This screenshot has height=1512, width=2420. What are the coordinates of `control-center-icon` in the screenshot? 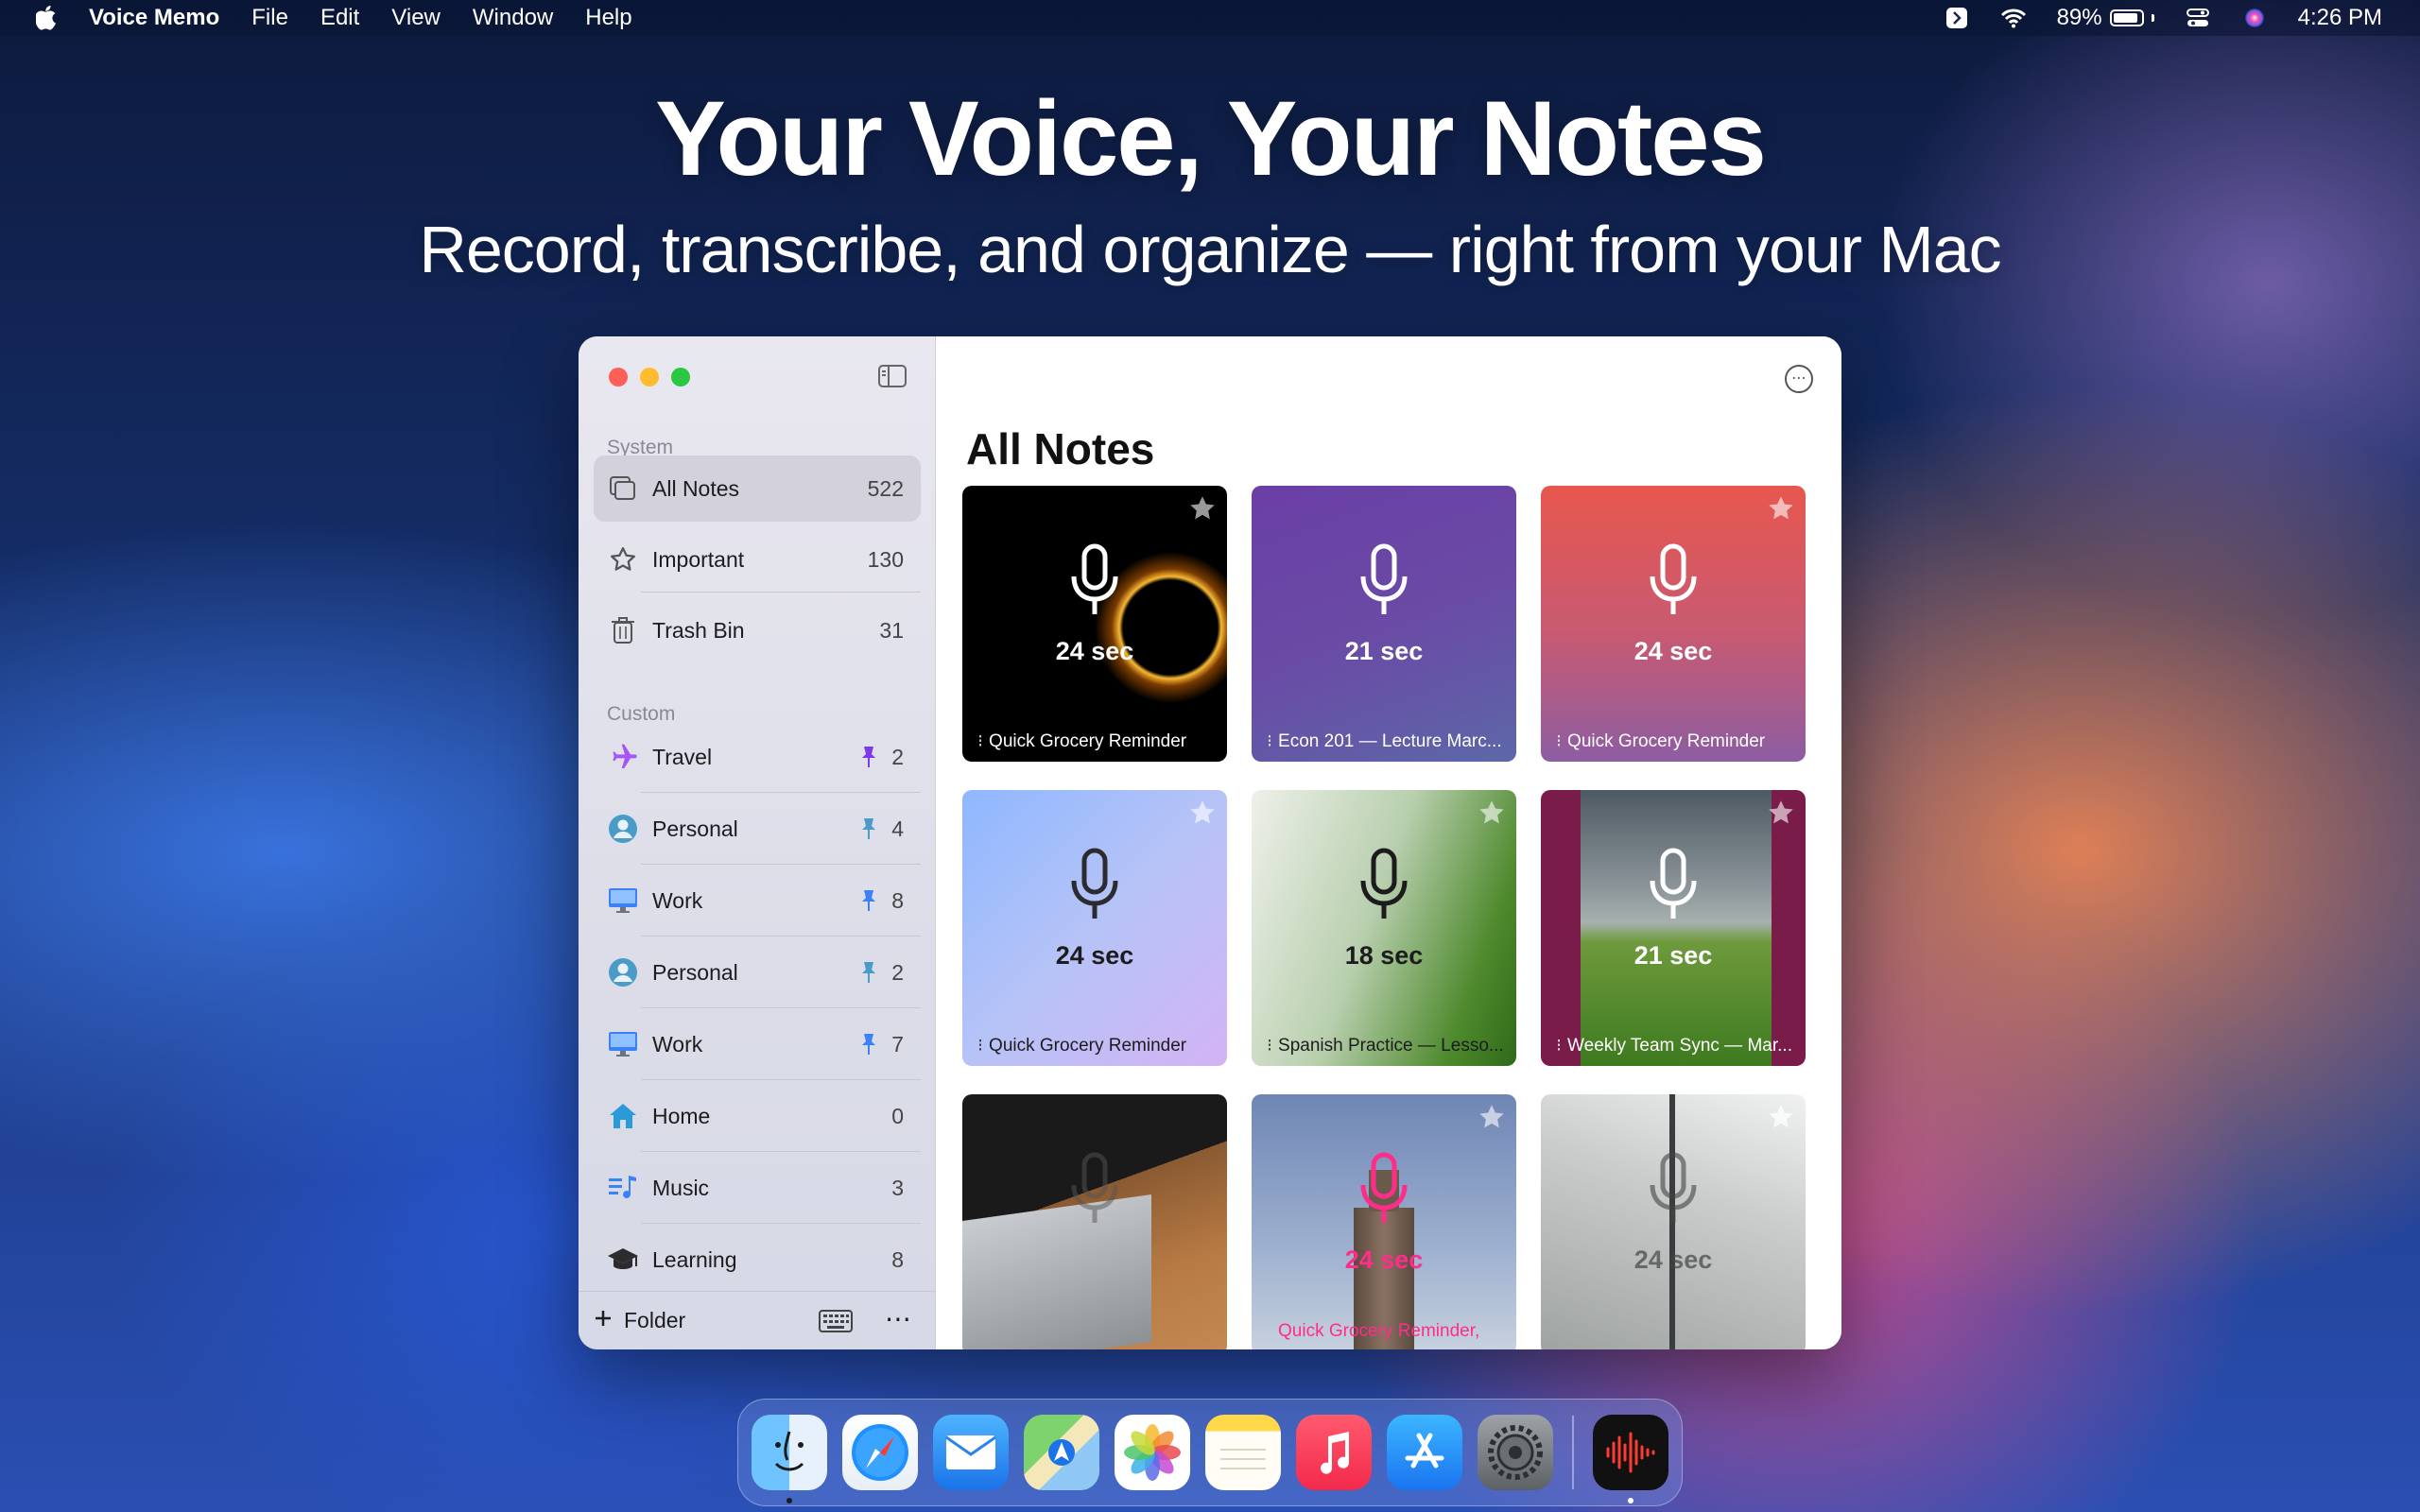 It's located at (2198, 18).